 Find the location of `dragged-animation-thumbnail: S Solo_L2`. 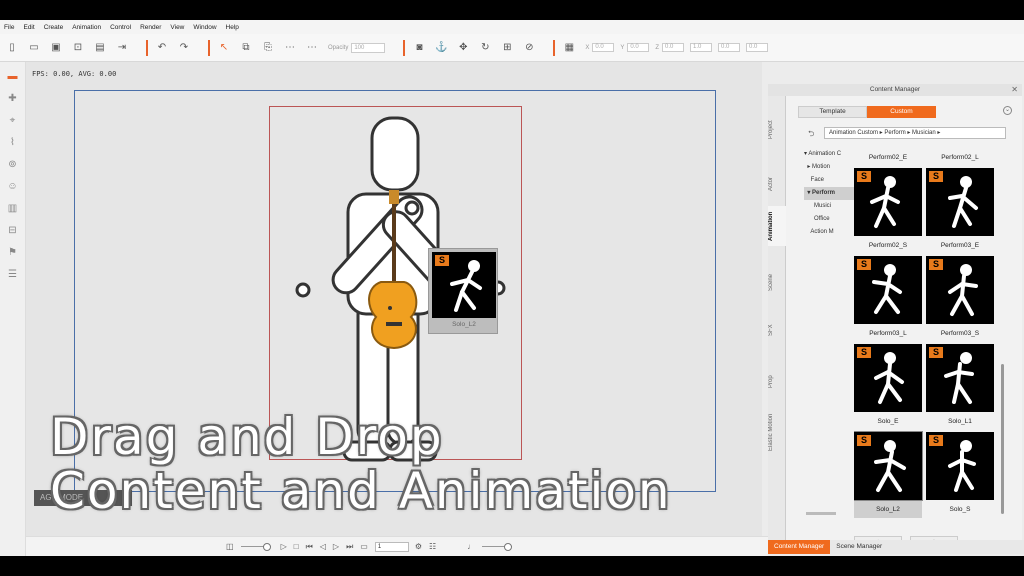

dragged-animation-thumbnail: S Solo_L2 is located at coordinates (463, 291).